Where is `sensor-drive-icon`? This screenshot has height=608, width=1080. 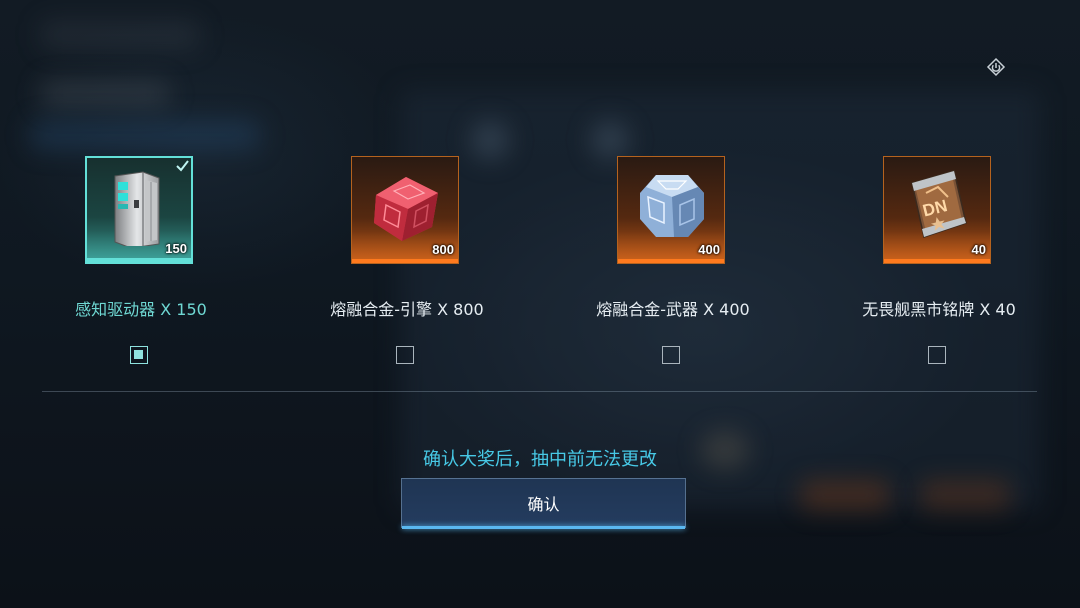 sensor-drive-icon is located at coordinates (137, 208).